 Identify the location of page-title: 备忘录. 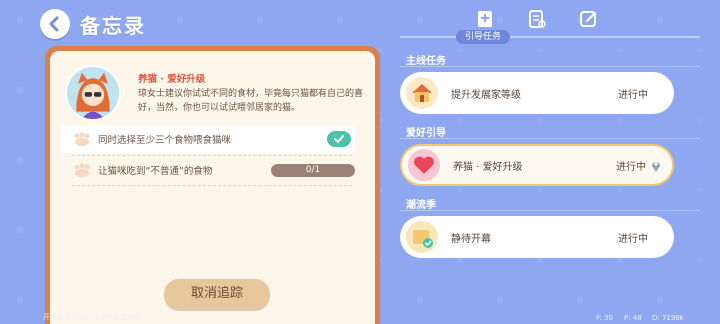
(113, 26).